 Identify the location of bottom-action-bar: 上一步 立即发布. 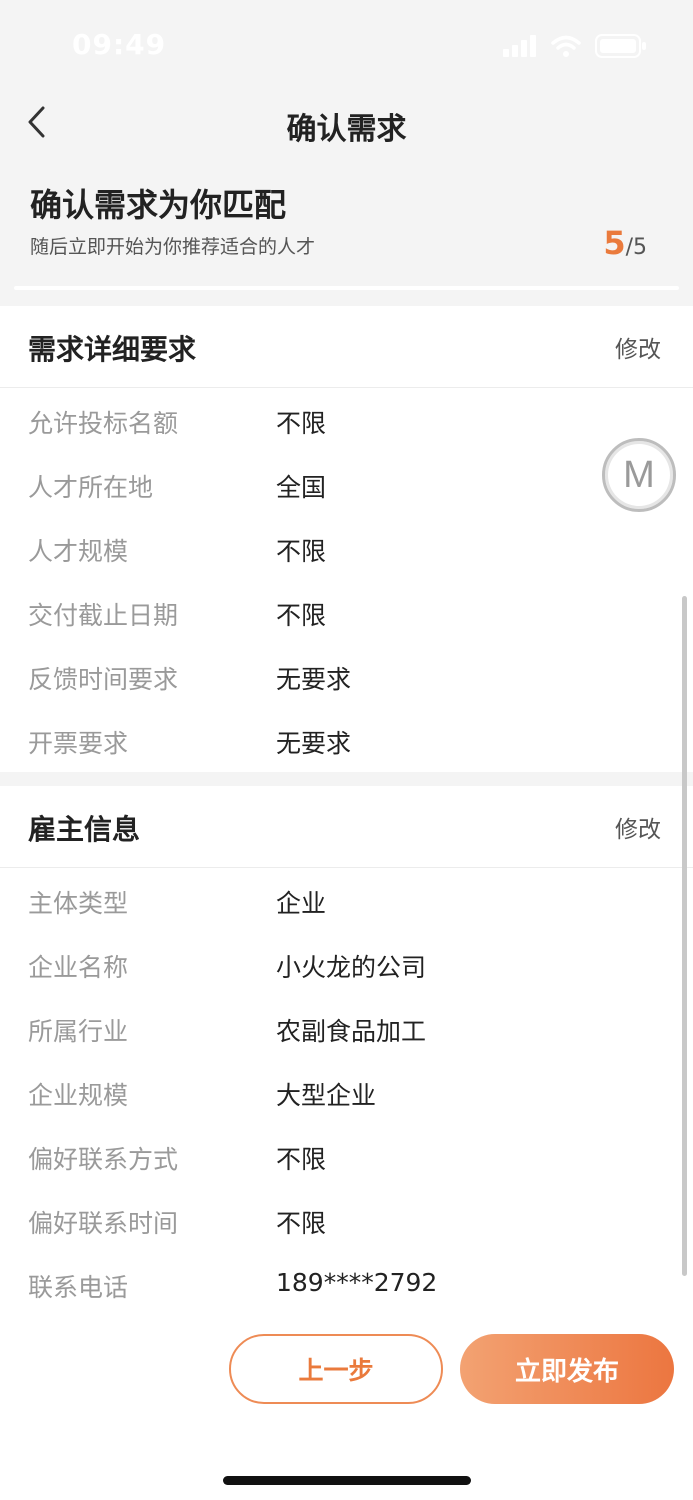
(346, 1407).